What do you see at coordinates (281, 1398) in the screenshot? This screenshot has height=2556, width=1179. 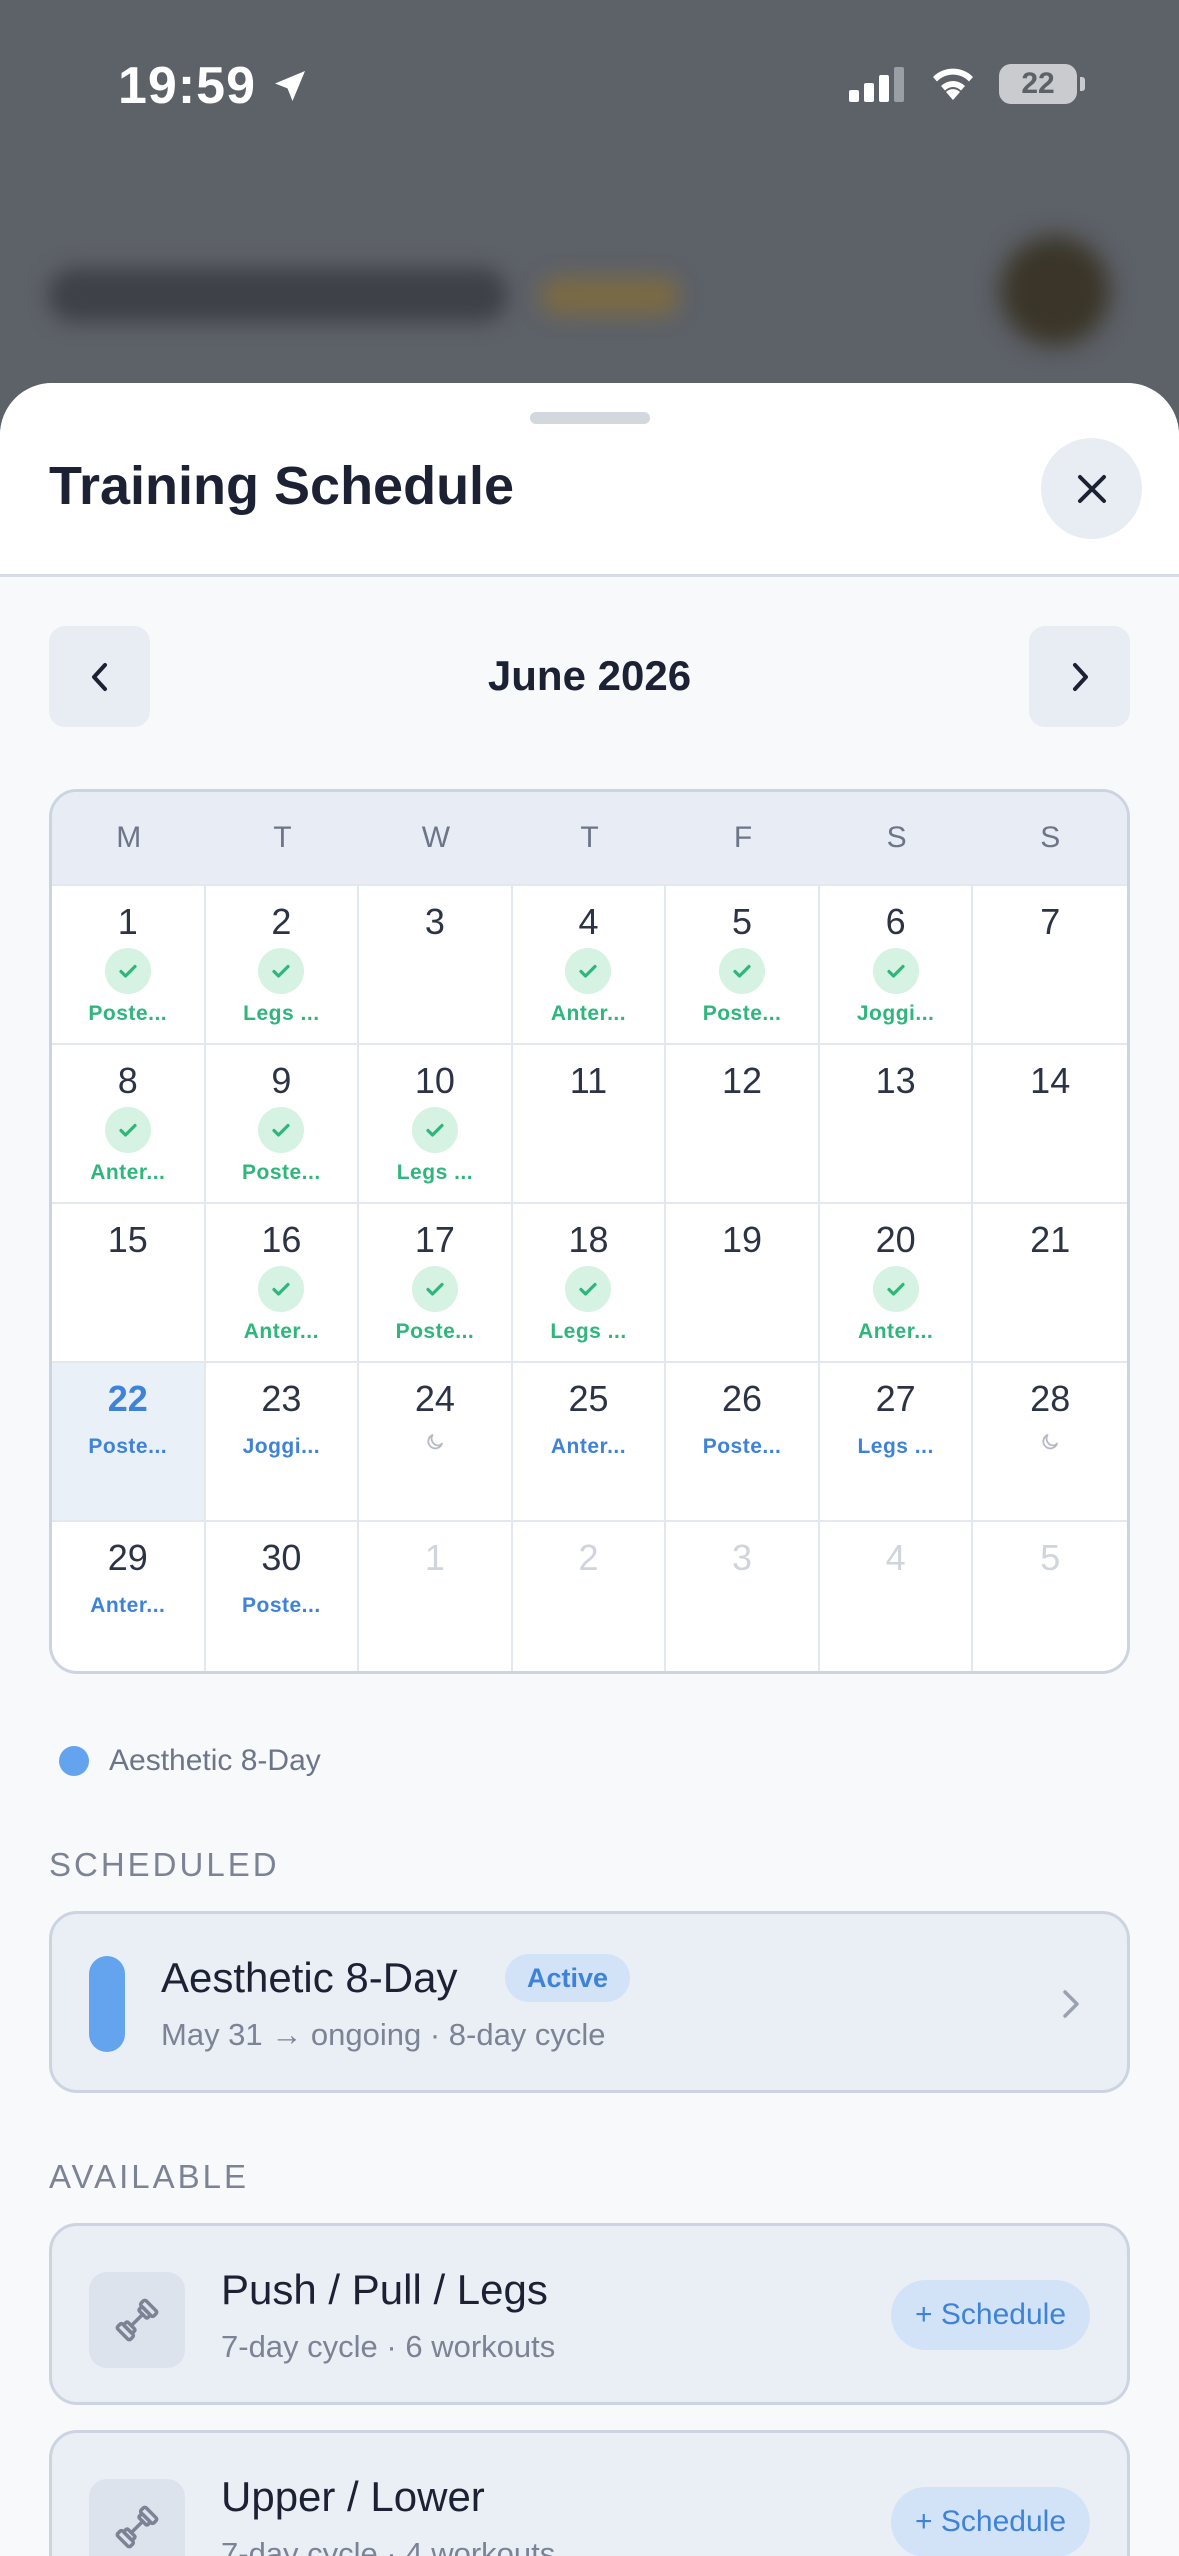 I see `day-number: 23` at bounding box center [281, 1398].